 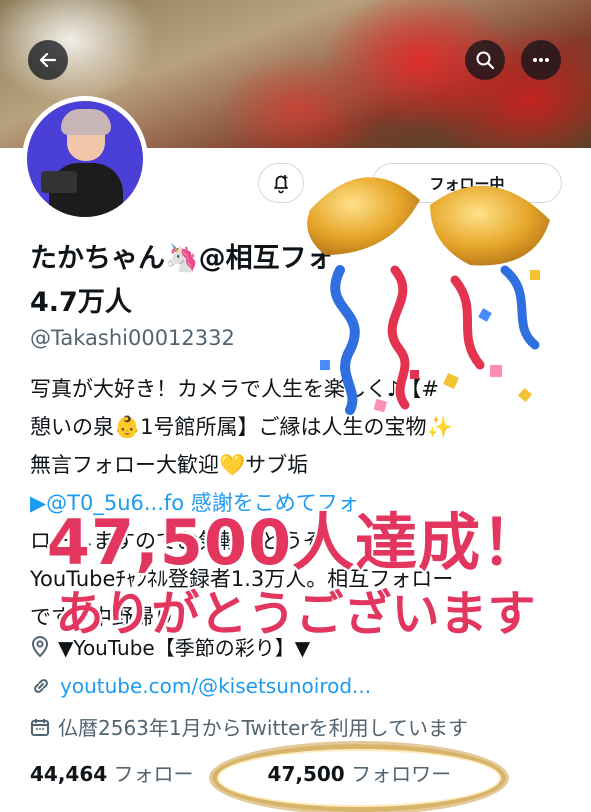 I want to click on following-label: フォロー, so click(x=153, y=774).